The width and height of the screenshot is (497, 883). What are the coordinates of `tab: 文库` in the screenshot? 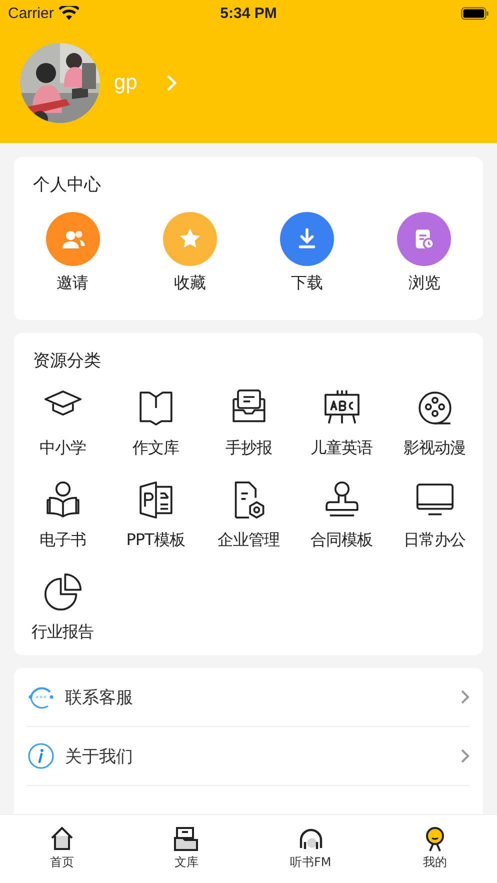 It's located at (186, 849).